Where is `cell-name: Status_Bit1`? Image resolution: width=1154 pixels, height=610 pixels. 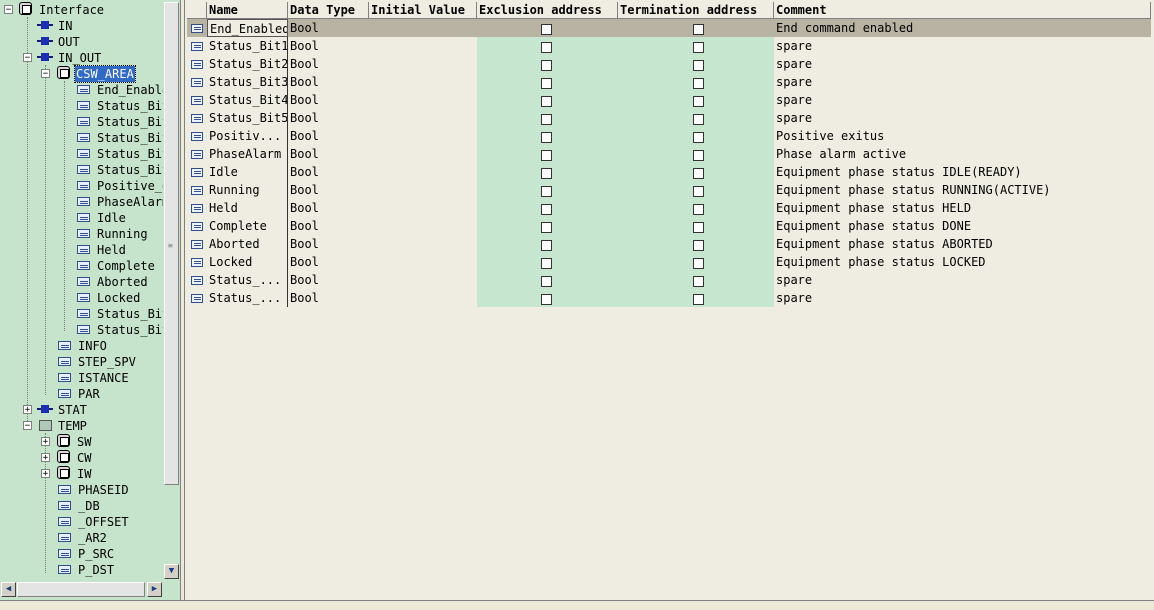 cell-name: Status_Bit1 is located at coordinates (247, 46).